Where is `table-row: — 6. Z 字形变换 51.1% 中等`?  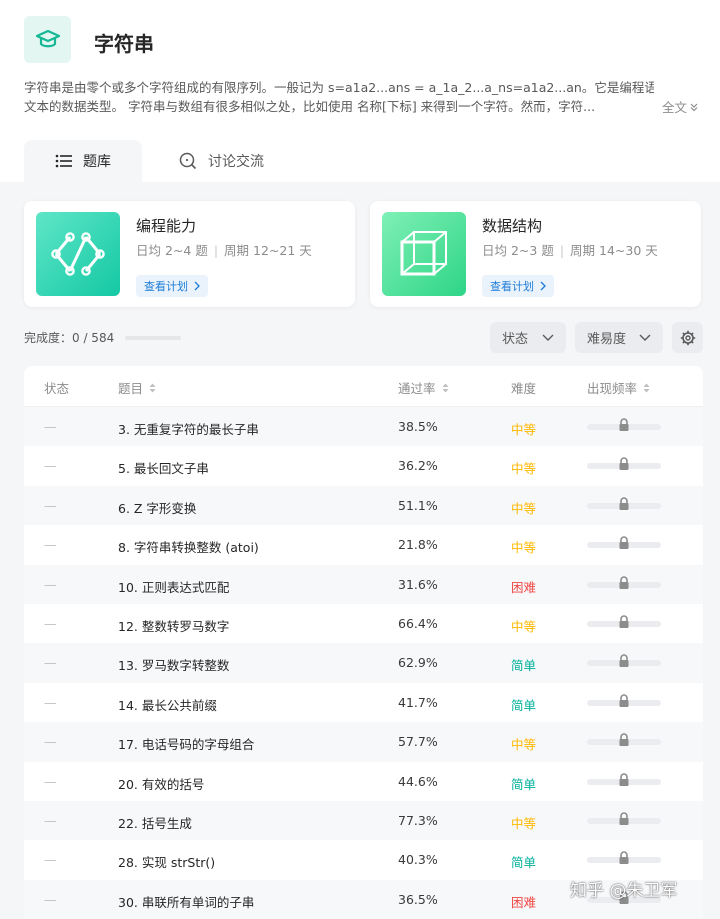 table-row: — 6. Z 字形变换 51.1% 中等 is located at coordinates (363, 505).